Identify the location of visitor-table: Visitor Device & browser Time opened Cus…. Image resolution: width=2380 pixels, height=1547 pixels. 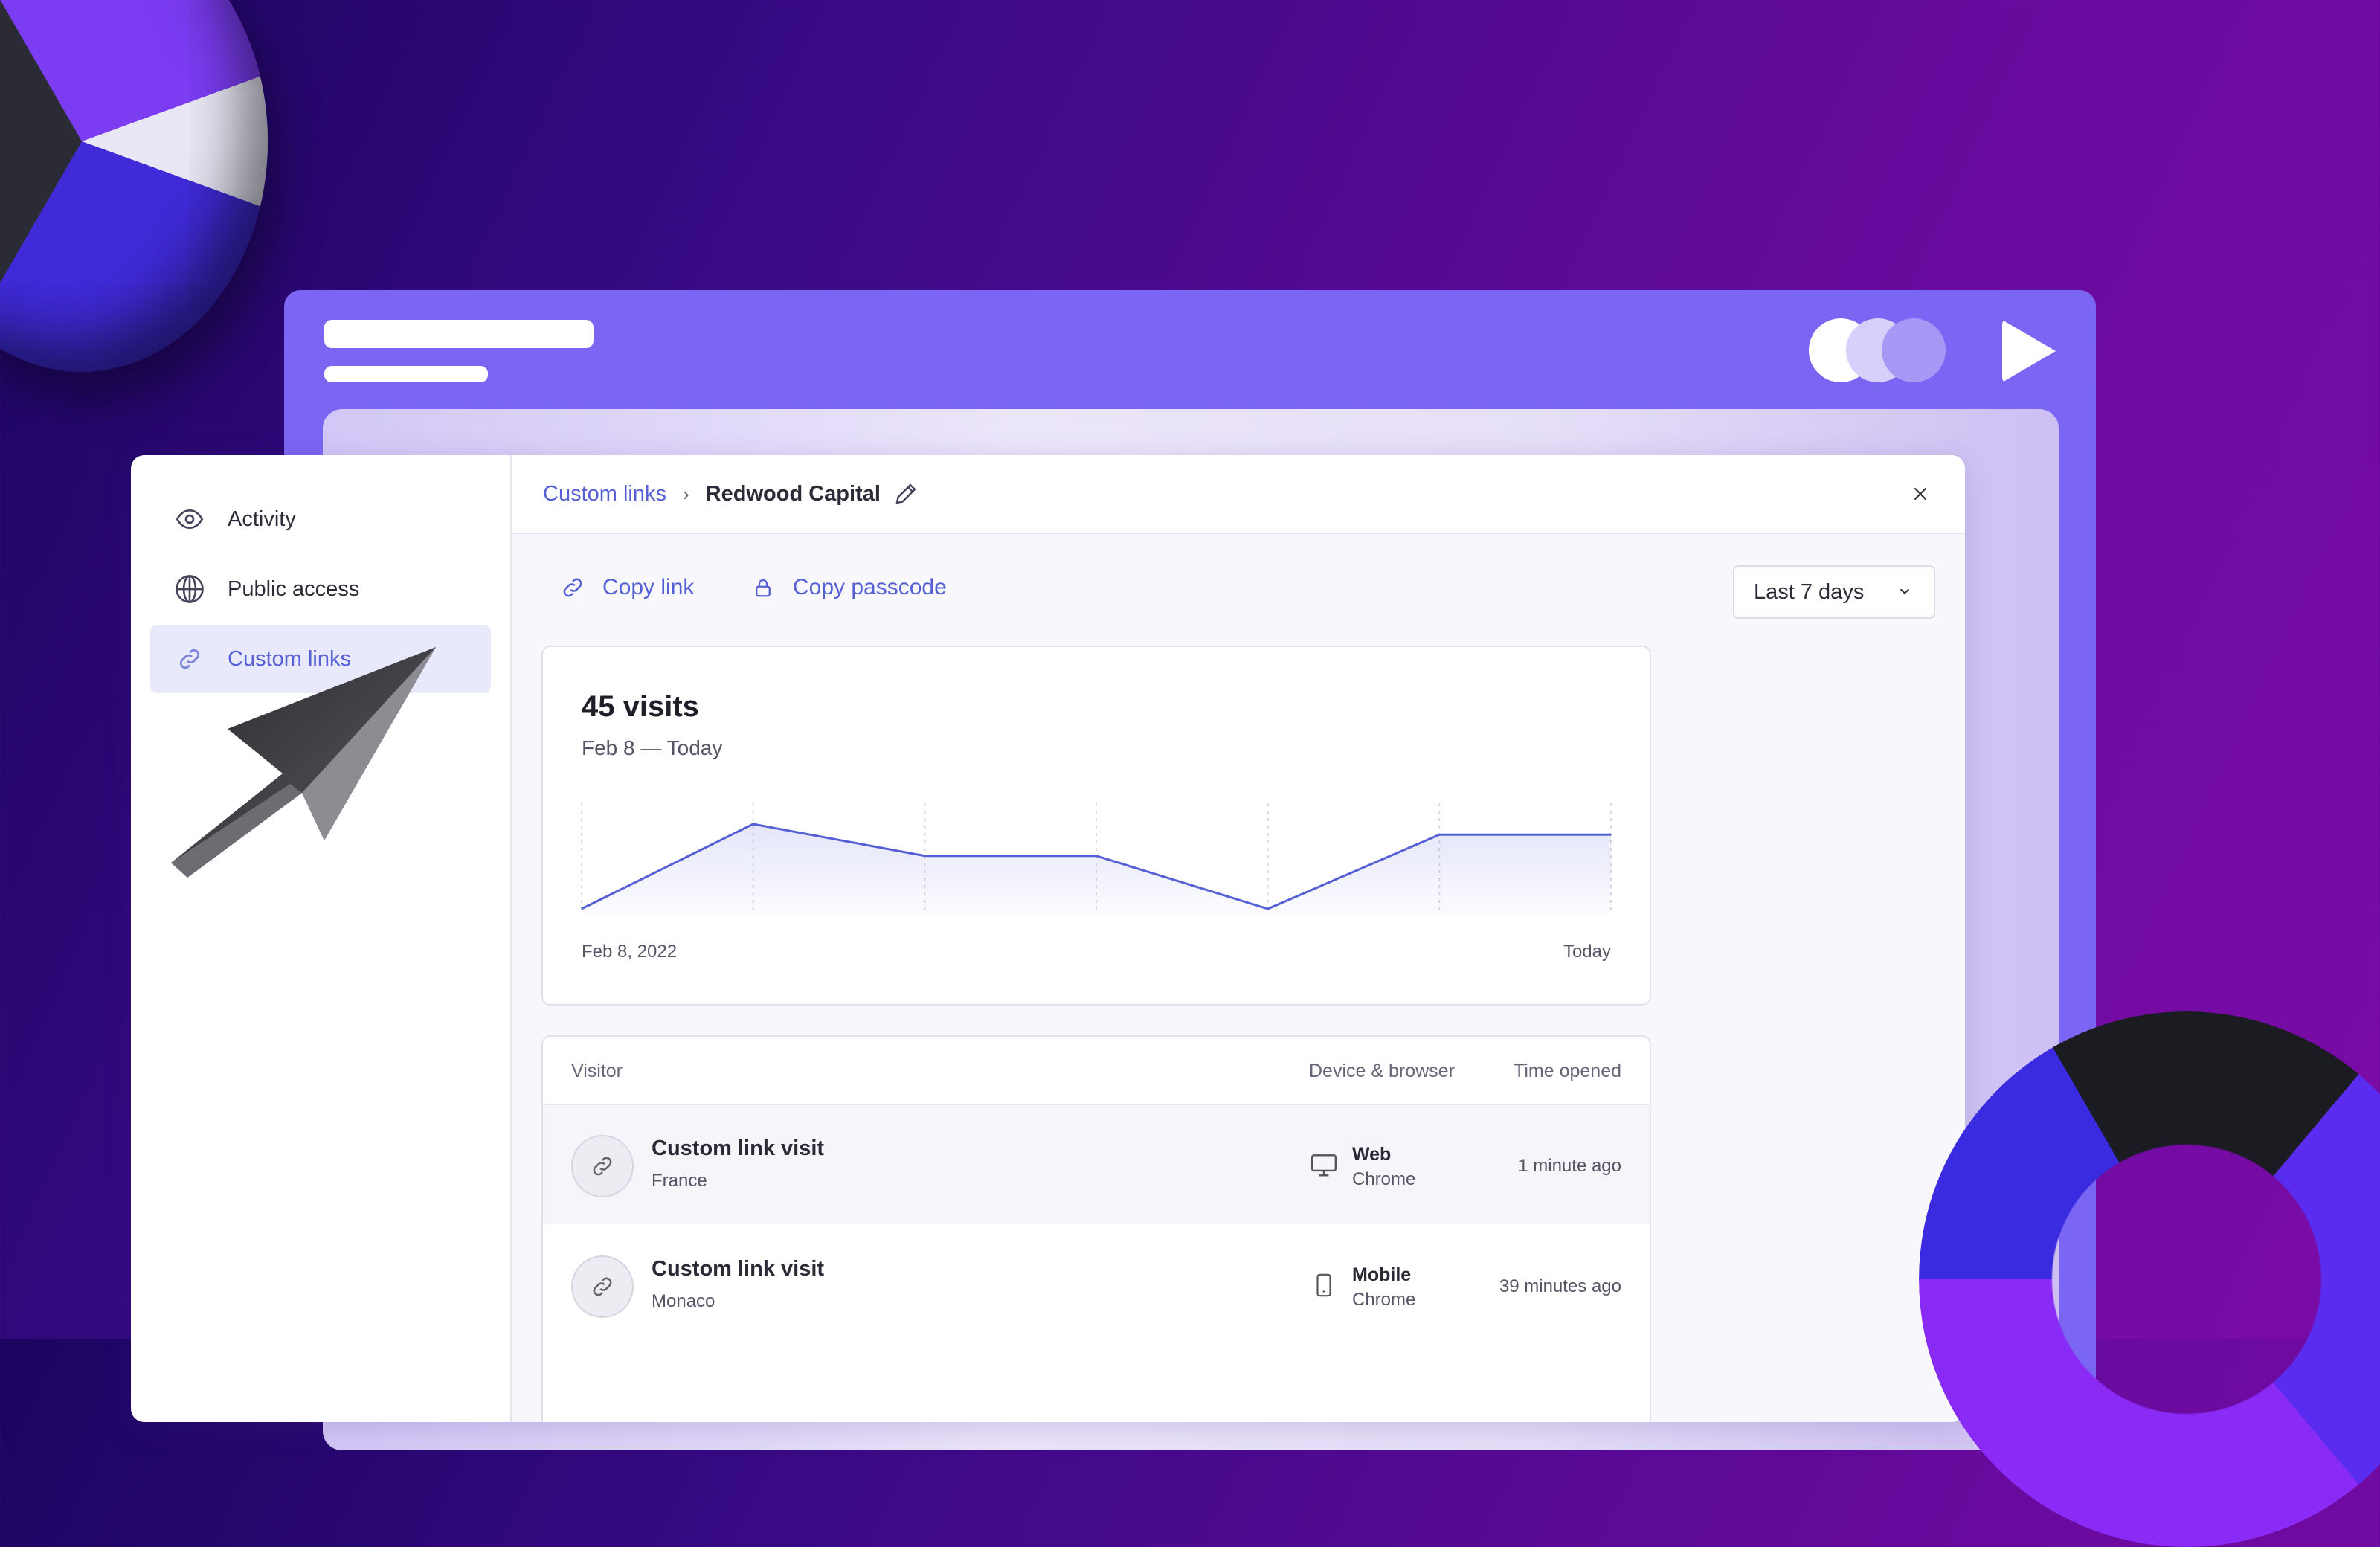
(1096, 1229).